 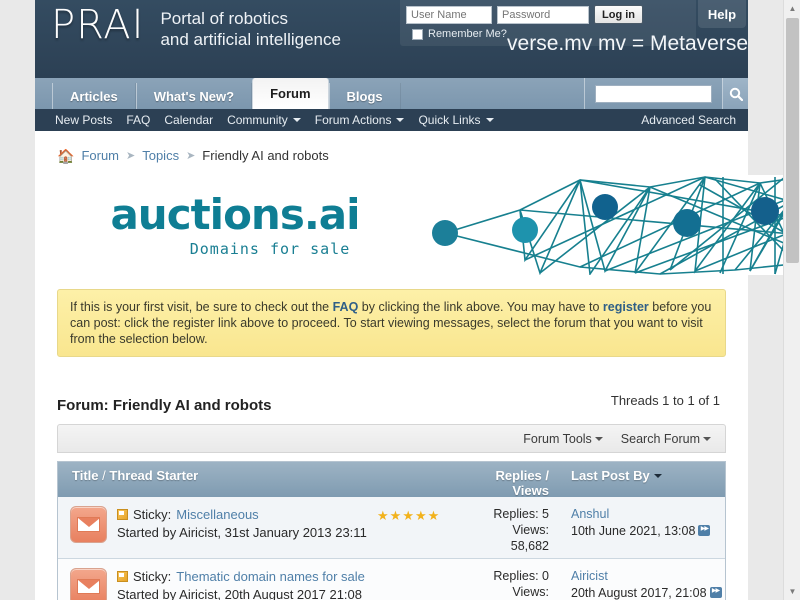 I want to click on column-header-last-post: Last Post By, so click(x=641, y=475).